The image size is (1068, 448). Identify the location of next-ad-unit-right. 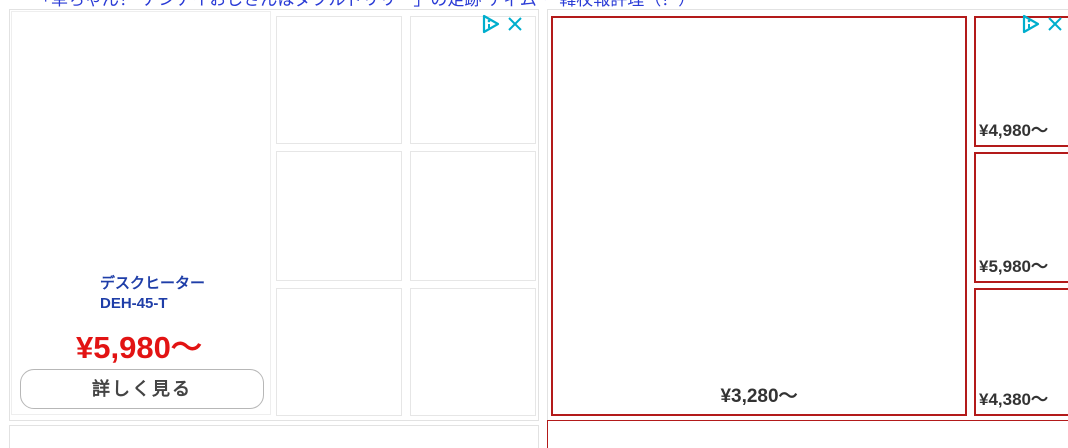
(807, 434).